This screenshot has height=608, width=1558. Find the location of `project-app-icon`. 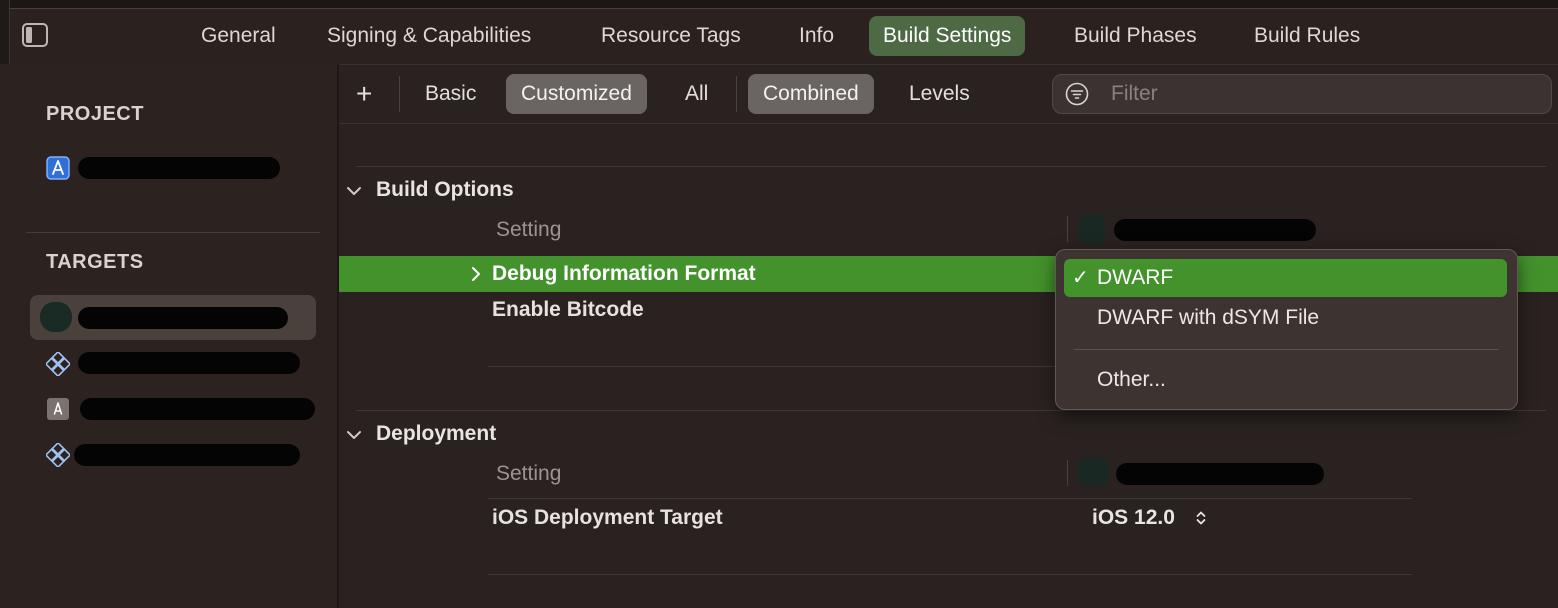

project-app-icon is located at coordinates (58, 168).